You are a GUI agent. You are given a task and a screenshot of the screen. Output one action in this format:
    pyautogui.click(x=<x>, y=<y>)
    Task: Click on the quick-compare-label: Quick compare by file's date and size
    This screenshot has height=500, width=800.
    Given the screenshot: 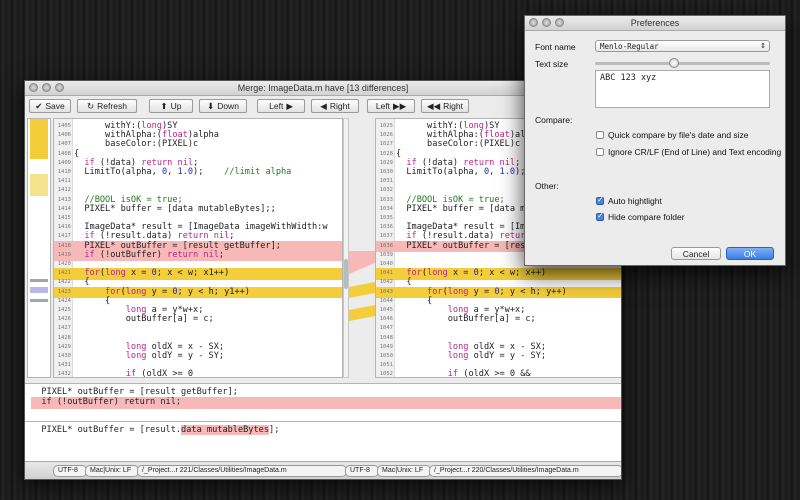 What is the action you would take?
    pyautogui.click(x=678, y=135)
    